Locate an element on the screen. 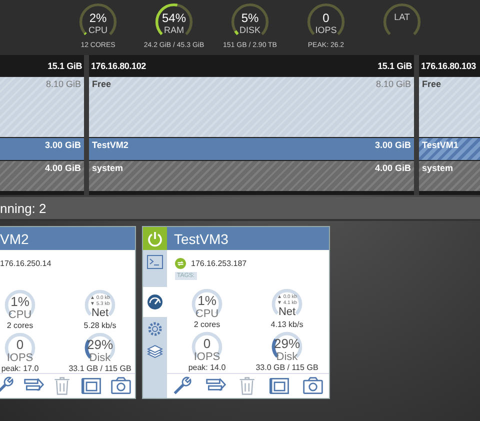 The width and height of the screenshot is (480, 421). speedometer-icon is located at coordinates (155, 302).